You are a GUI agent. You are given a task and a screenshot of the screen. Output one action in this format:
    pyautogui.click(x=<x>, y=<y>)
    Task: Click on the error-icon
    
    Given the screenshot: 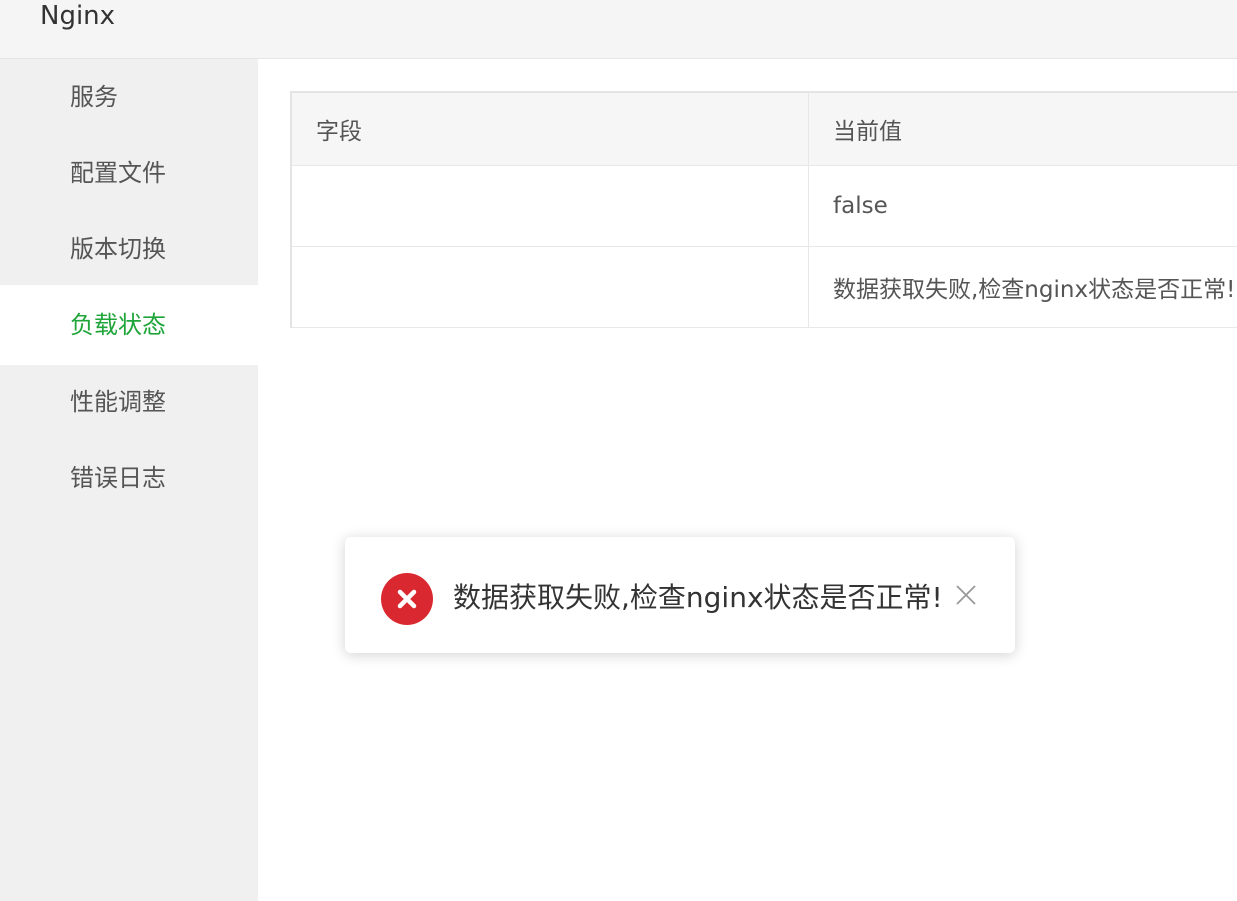 What is the action you would take?
    pyautogui.click(x=407, y=599)
    